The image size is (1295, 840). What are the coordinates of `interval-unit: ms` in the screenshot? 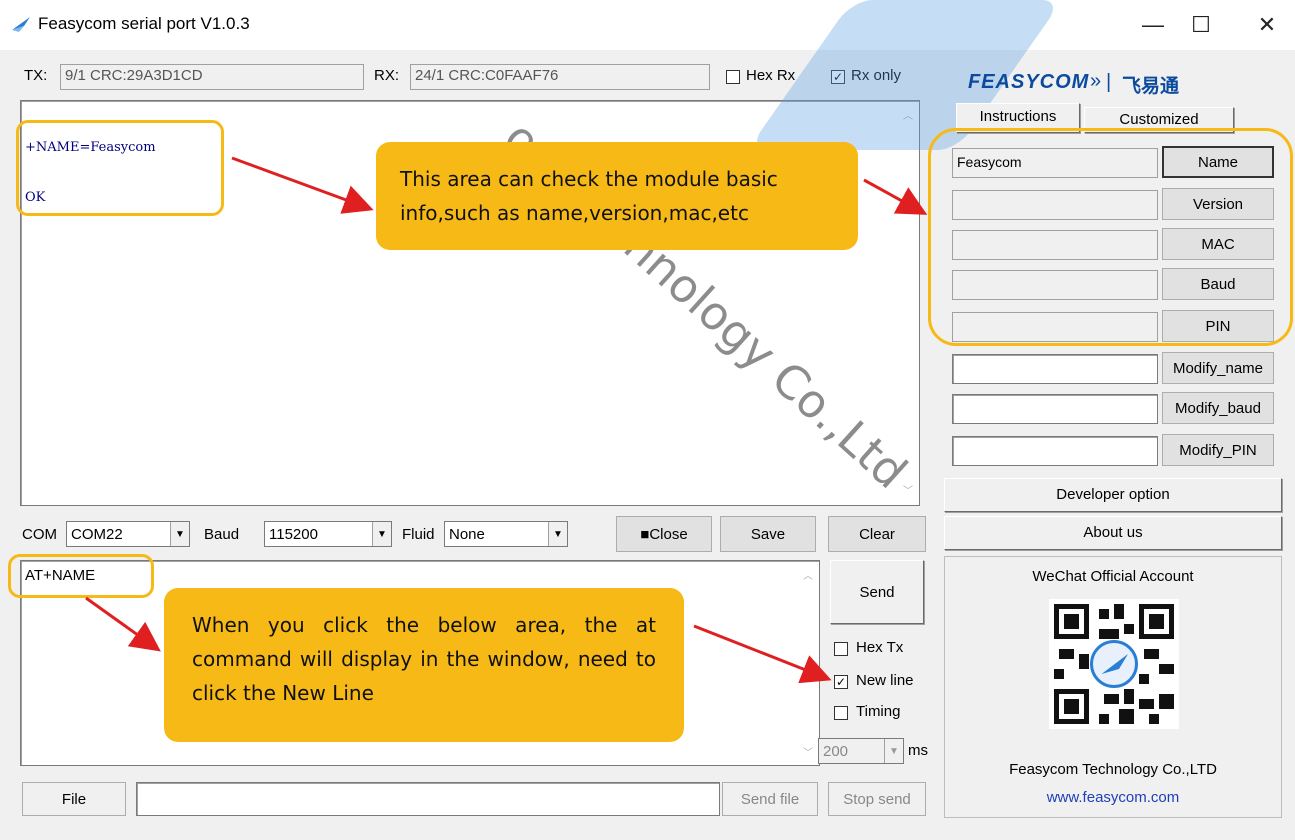 It's located at (918, 750).